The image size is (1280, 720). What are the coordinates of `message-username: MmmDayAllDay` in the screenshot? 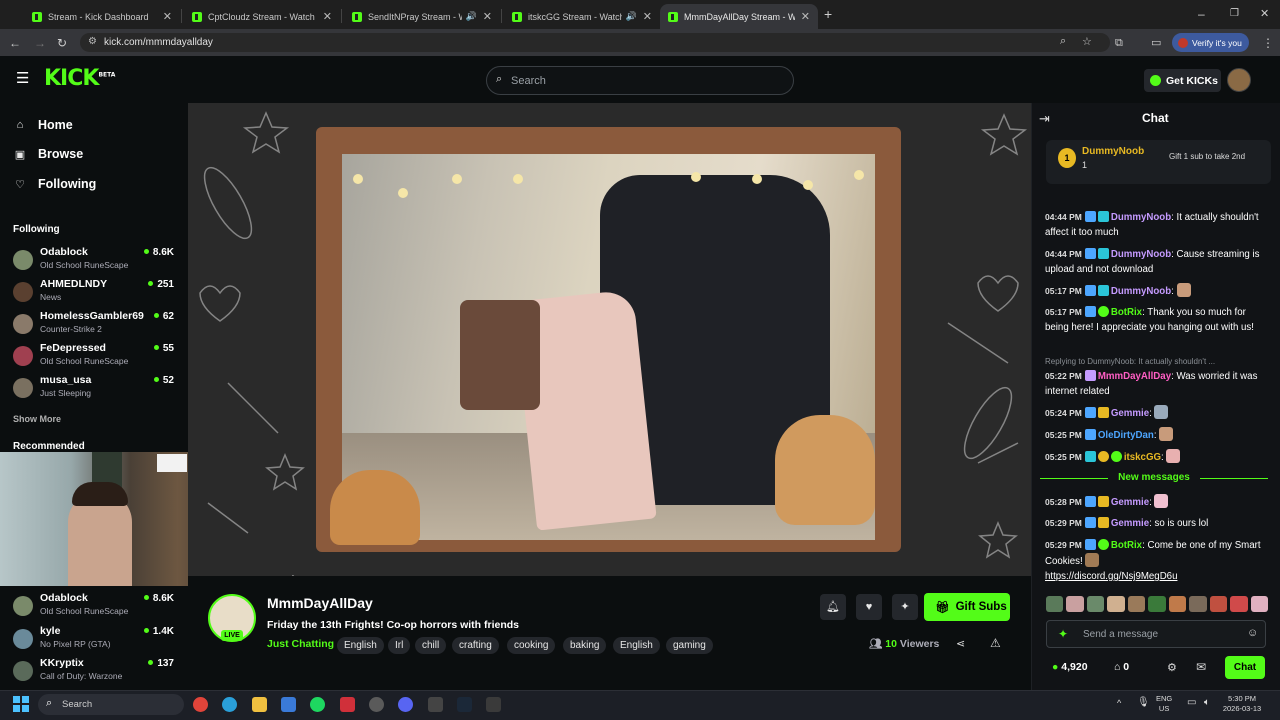 It's located at (1134, 376).